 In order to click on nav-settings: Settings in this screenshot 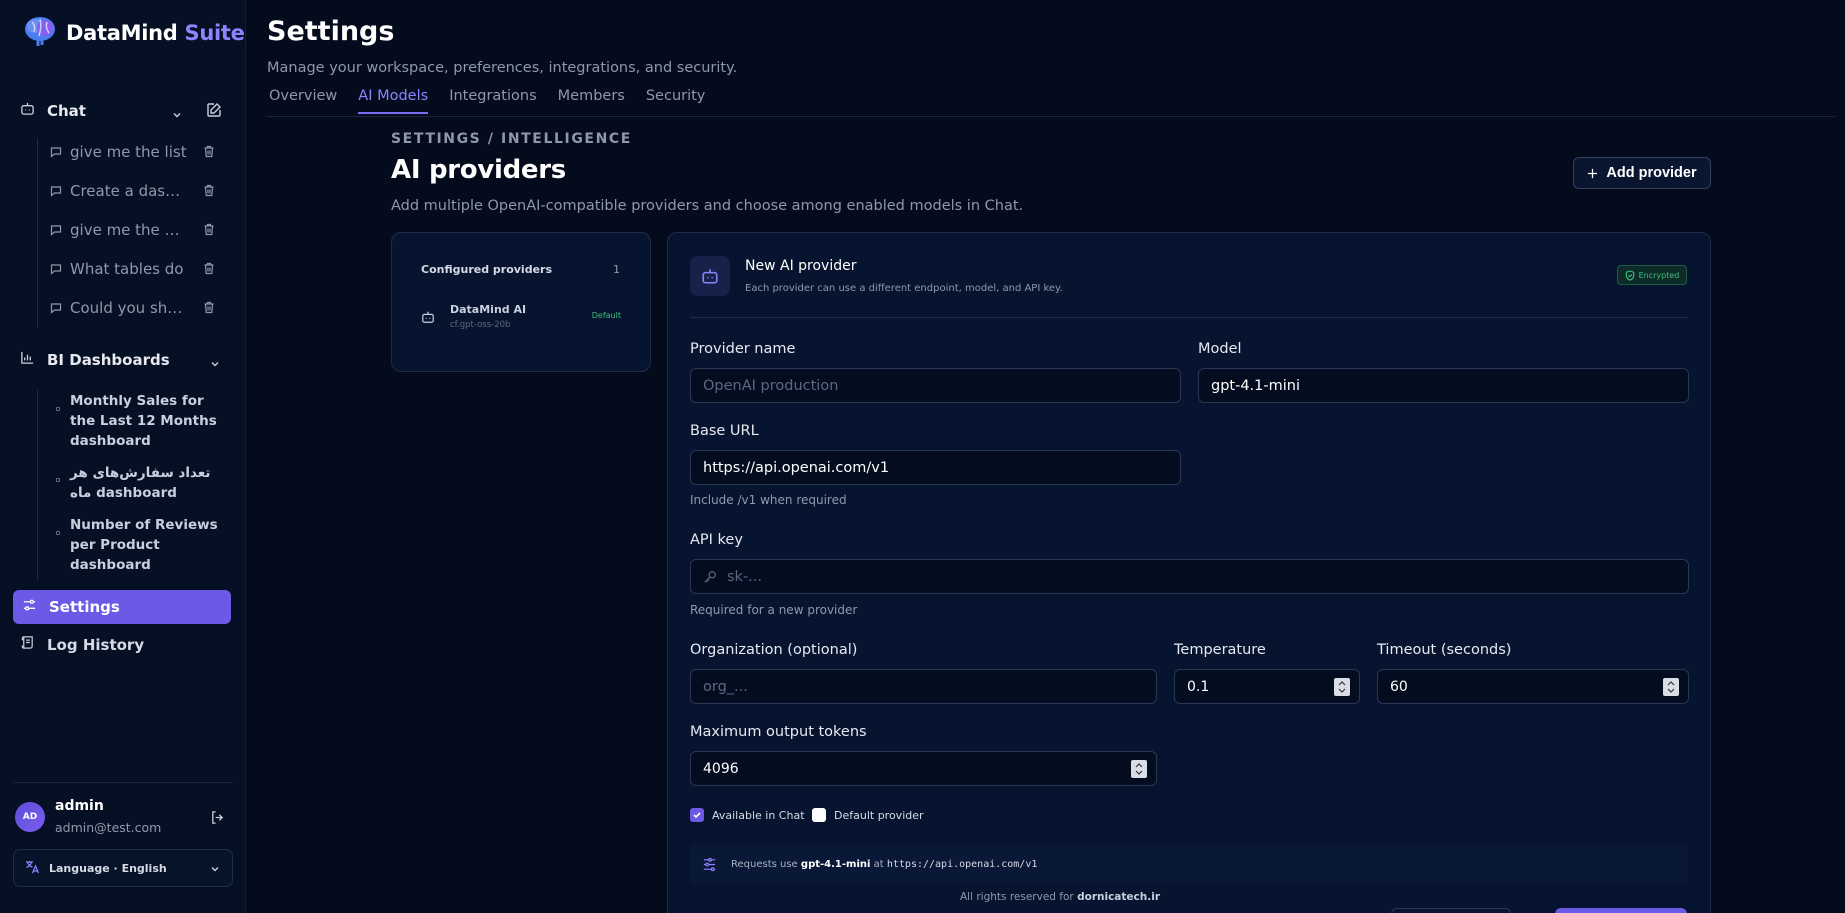, I will do `click(122, 607)`.